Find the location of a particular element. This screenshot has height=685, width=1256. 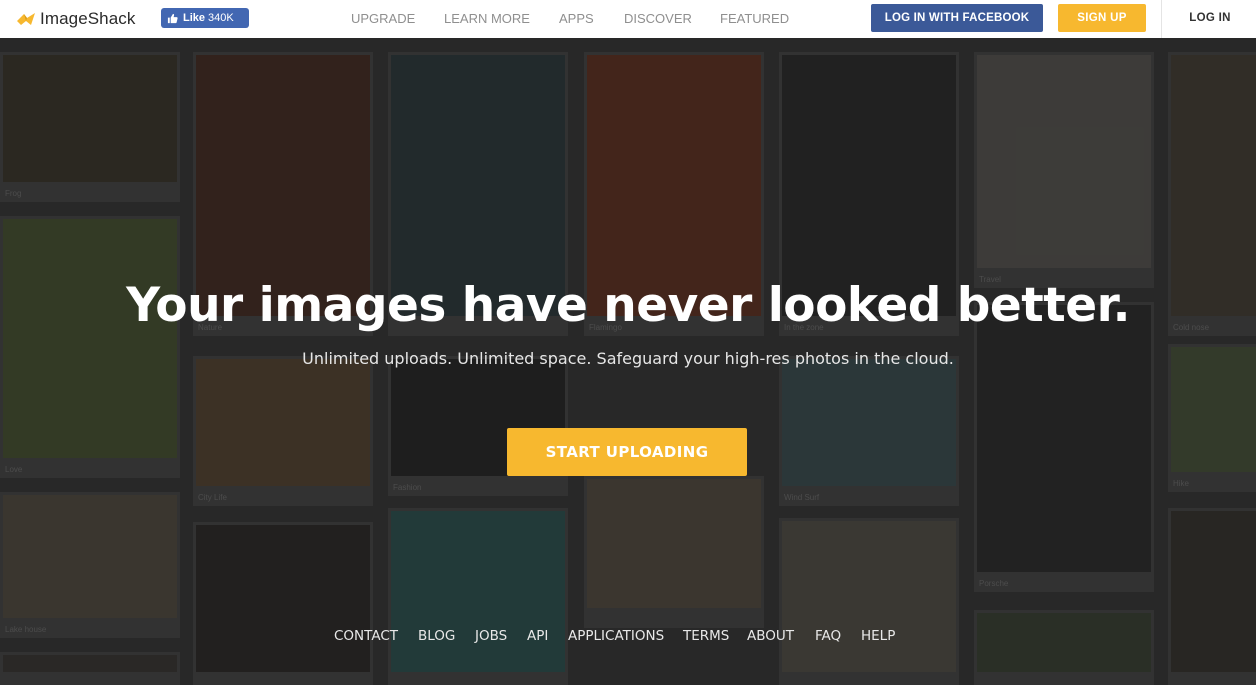

nav-upgrade: UPGRADE is located at coordinates (383, 18).